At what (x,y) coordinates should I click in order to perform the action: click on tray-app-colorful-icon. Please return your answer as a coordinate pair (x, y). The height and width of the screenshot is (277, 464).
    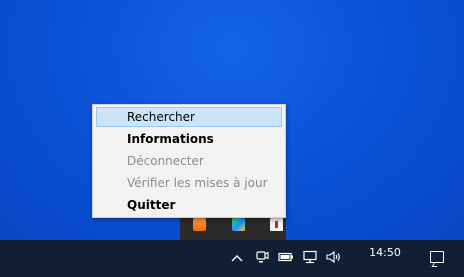
    Looking at the image, I should click on (238, 224).